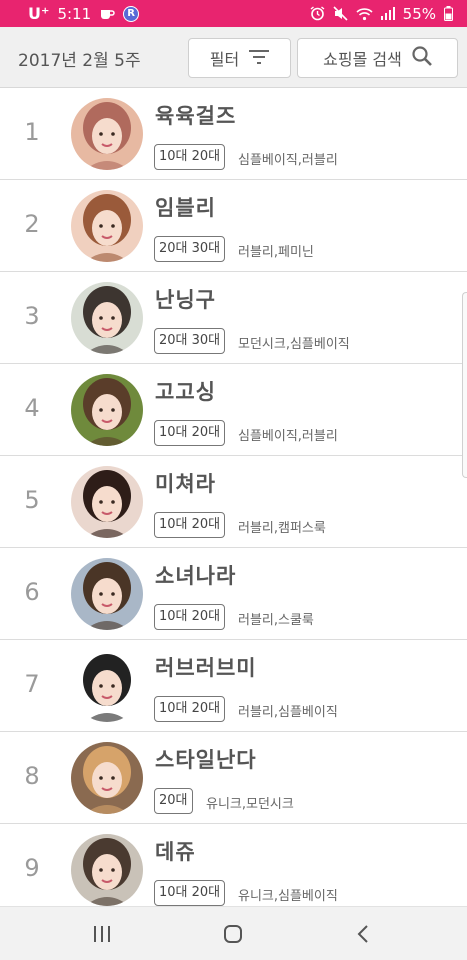 This screenshot has width=467, height=960. I want to click on shop-name: 육육걸즈, so click(195, 115).